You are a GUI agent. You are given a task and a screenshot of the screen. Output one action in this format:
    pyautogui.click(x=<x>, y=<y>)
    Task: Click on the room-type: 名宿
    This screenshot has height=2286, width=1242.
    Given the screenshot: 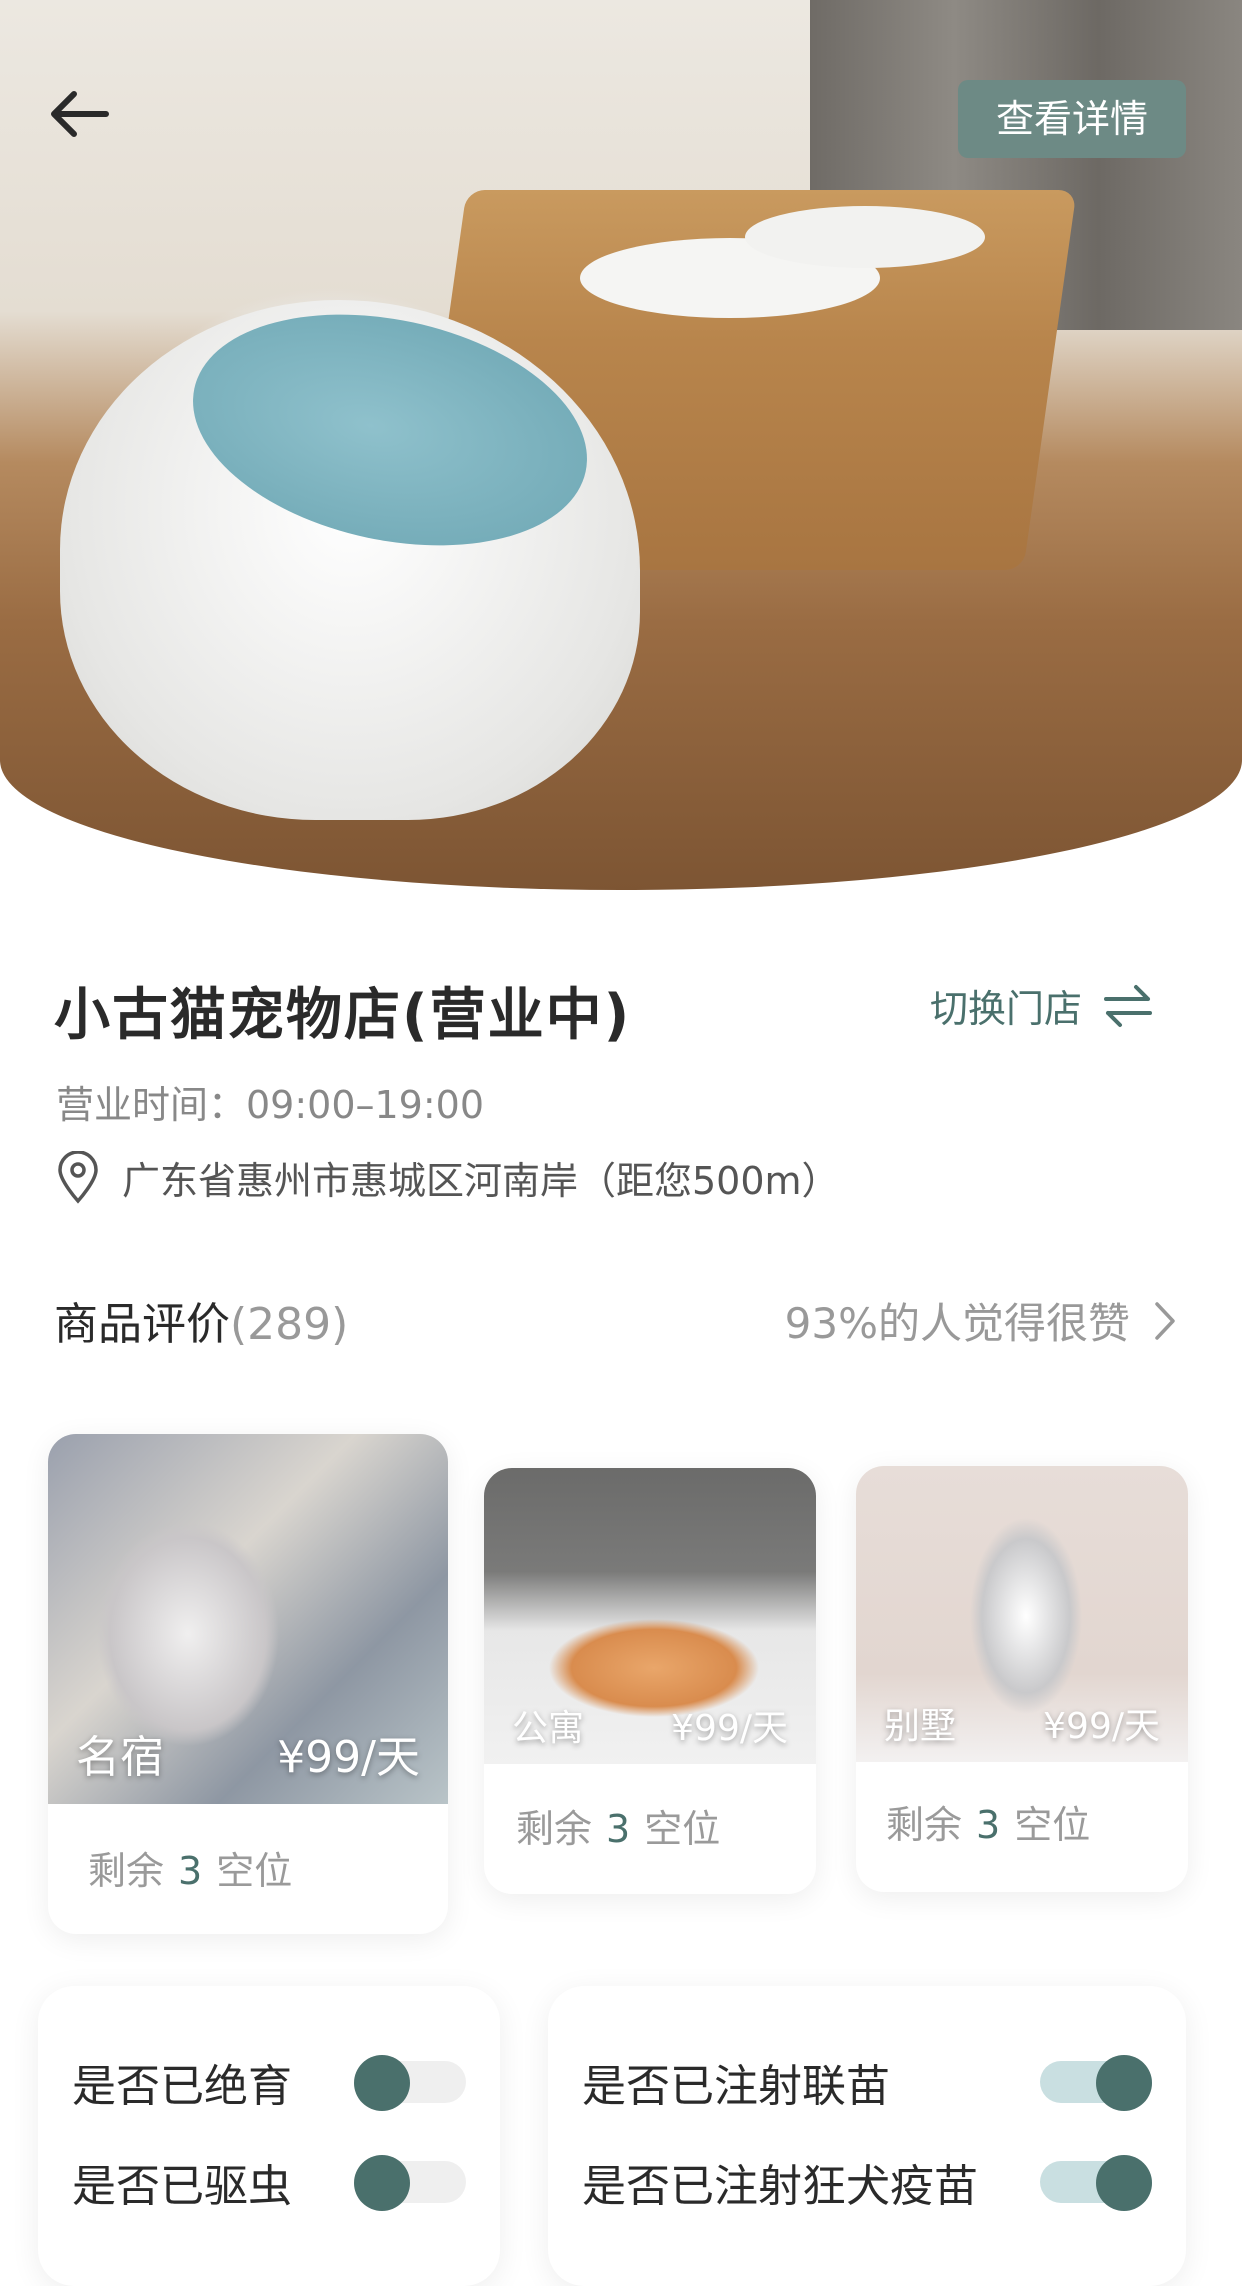 What is the action you would take?
    pyautogui.click(x=120, y=1757)
    